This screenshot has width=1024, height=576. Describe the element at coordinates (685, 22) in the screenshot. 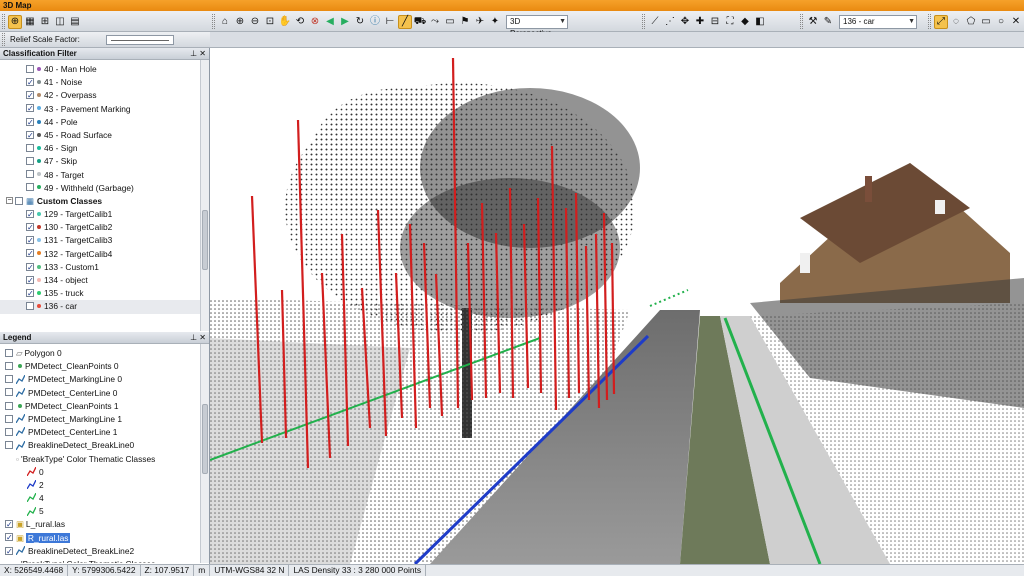

I see `move-vertex-icon: ✥` at that location.